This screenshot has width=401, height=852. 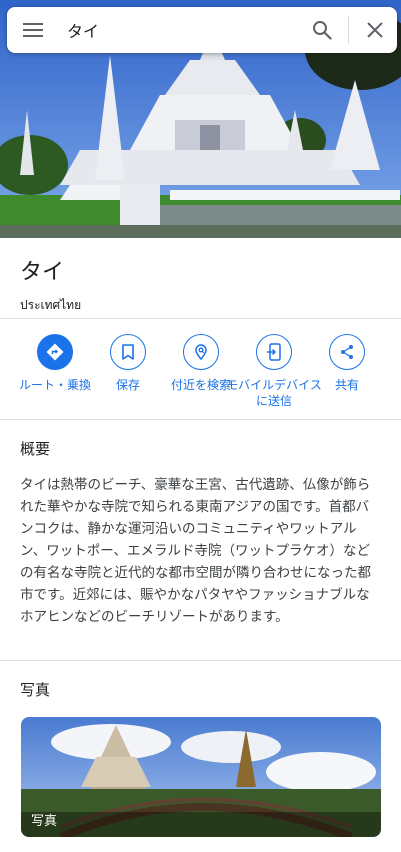 I want to click on menu-icon, so click(x=33, y=30).